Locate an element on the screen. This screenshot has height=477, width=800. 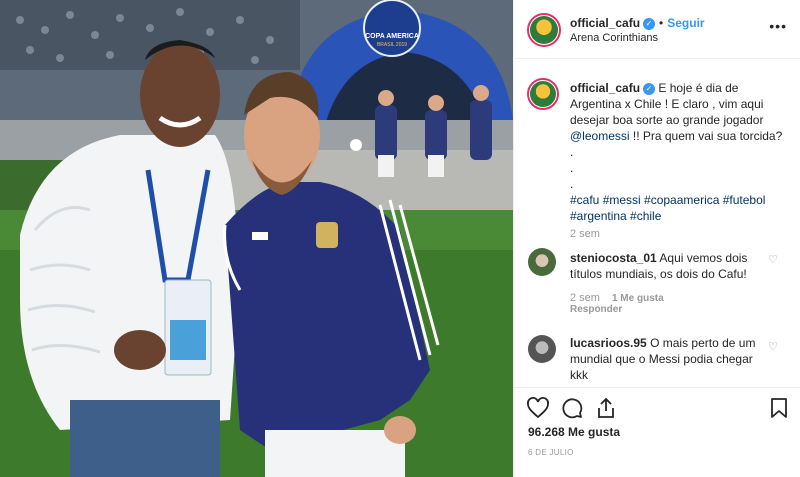
header-user-line: official_cafu ✓ • Seguir is located at coordinates (637, 23).